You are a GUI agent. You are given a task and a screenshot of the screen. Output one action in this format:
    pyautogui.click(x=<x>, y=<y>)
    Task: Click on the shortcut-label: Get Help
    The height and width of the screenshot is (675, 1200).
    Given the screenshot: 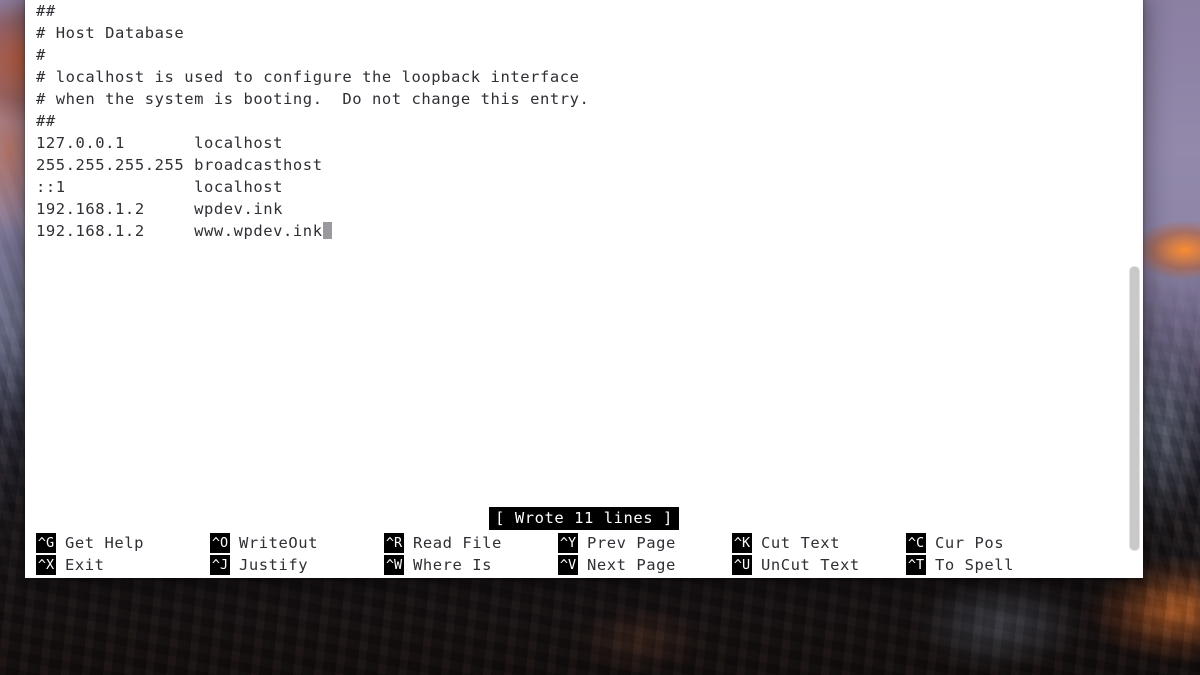 What is the action you would take?
    pyautogui.click(x=105, y=543)
    